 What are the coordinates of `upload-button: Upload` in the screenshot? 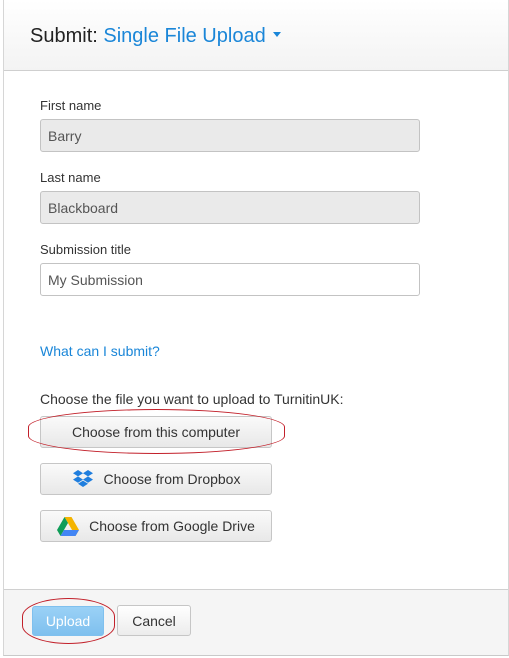 It's located at (68, 621).